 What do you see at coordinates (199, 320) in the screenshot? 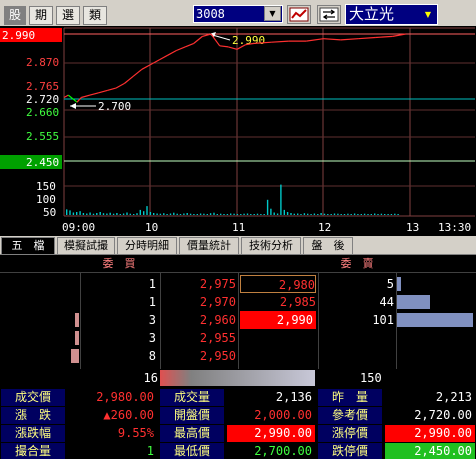
I see `bid-price: 2,960` at bounding box center [199, 320].